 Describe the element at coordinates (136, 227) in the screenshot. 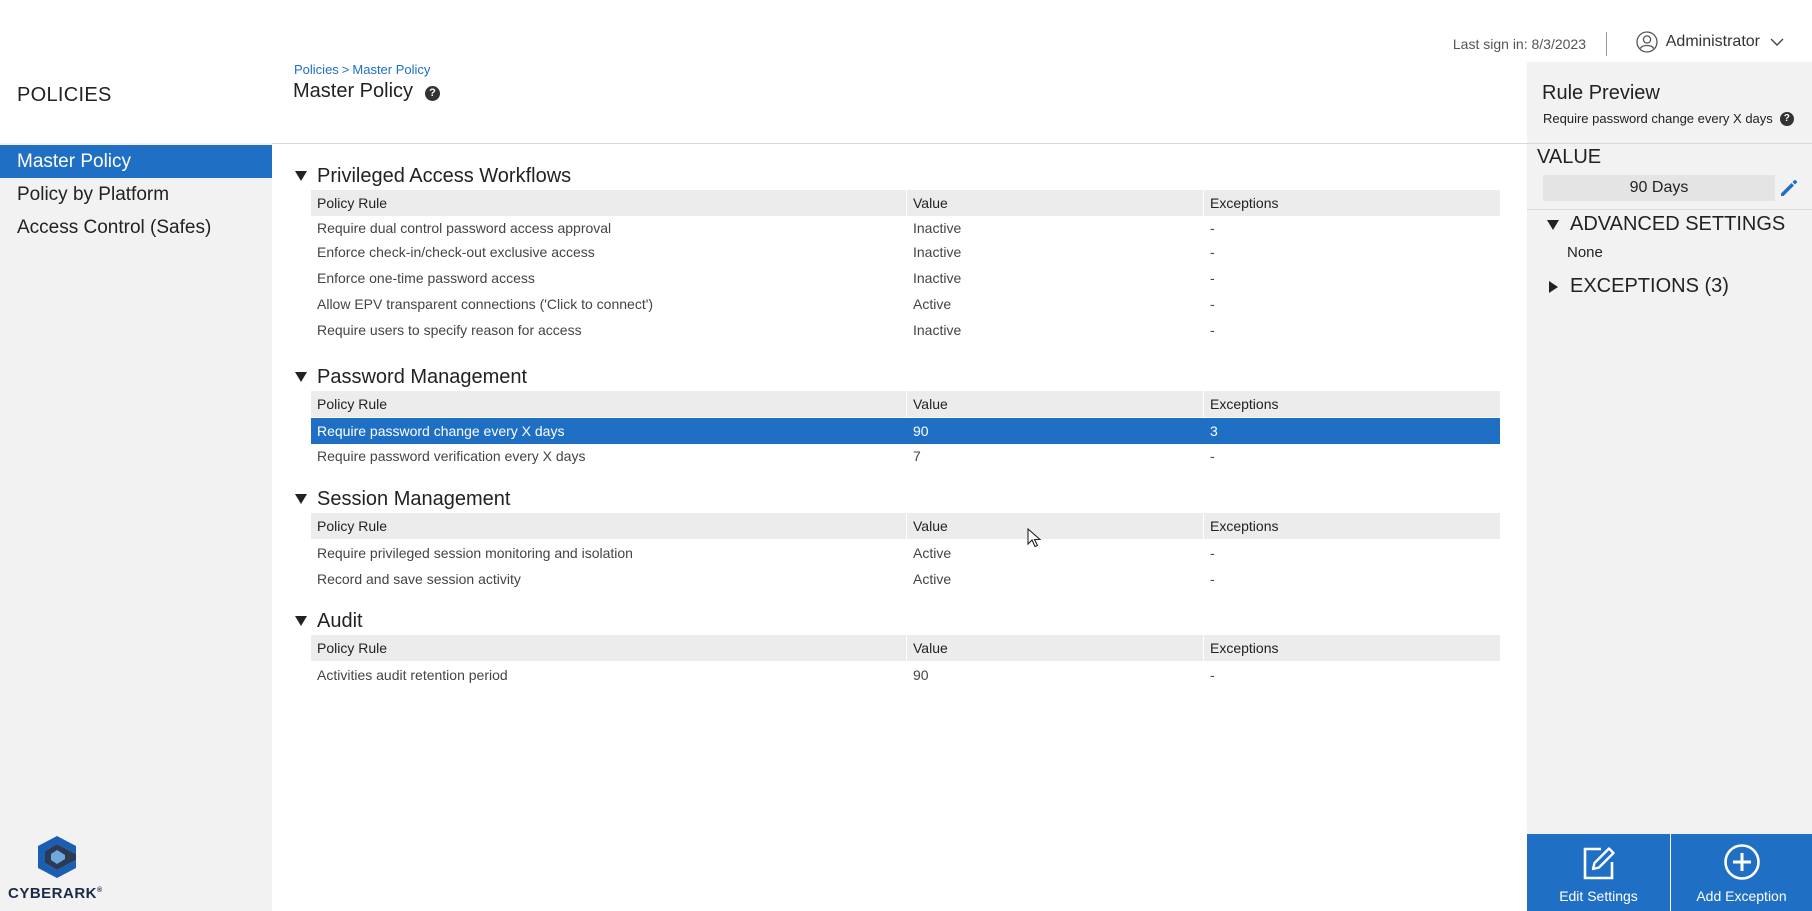

I see `sidebar-item-access-control: Access Control (Safes)` at that location.